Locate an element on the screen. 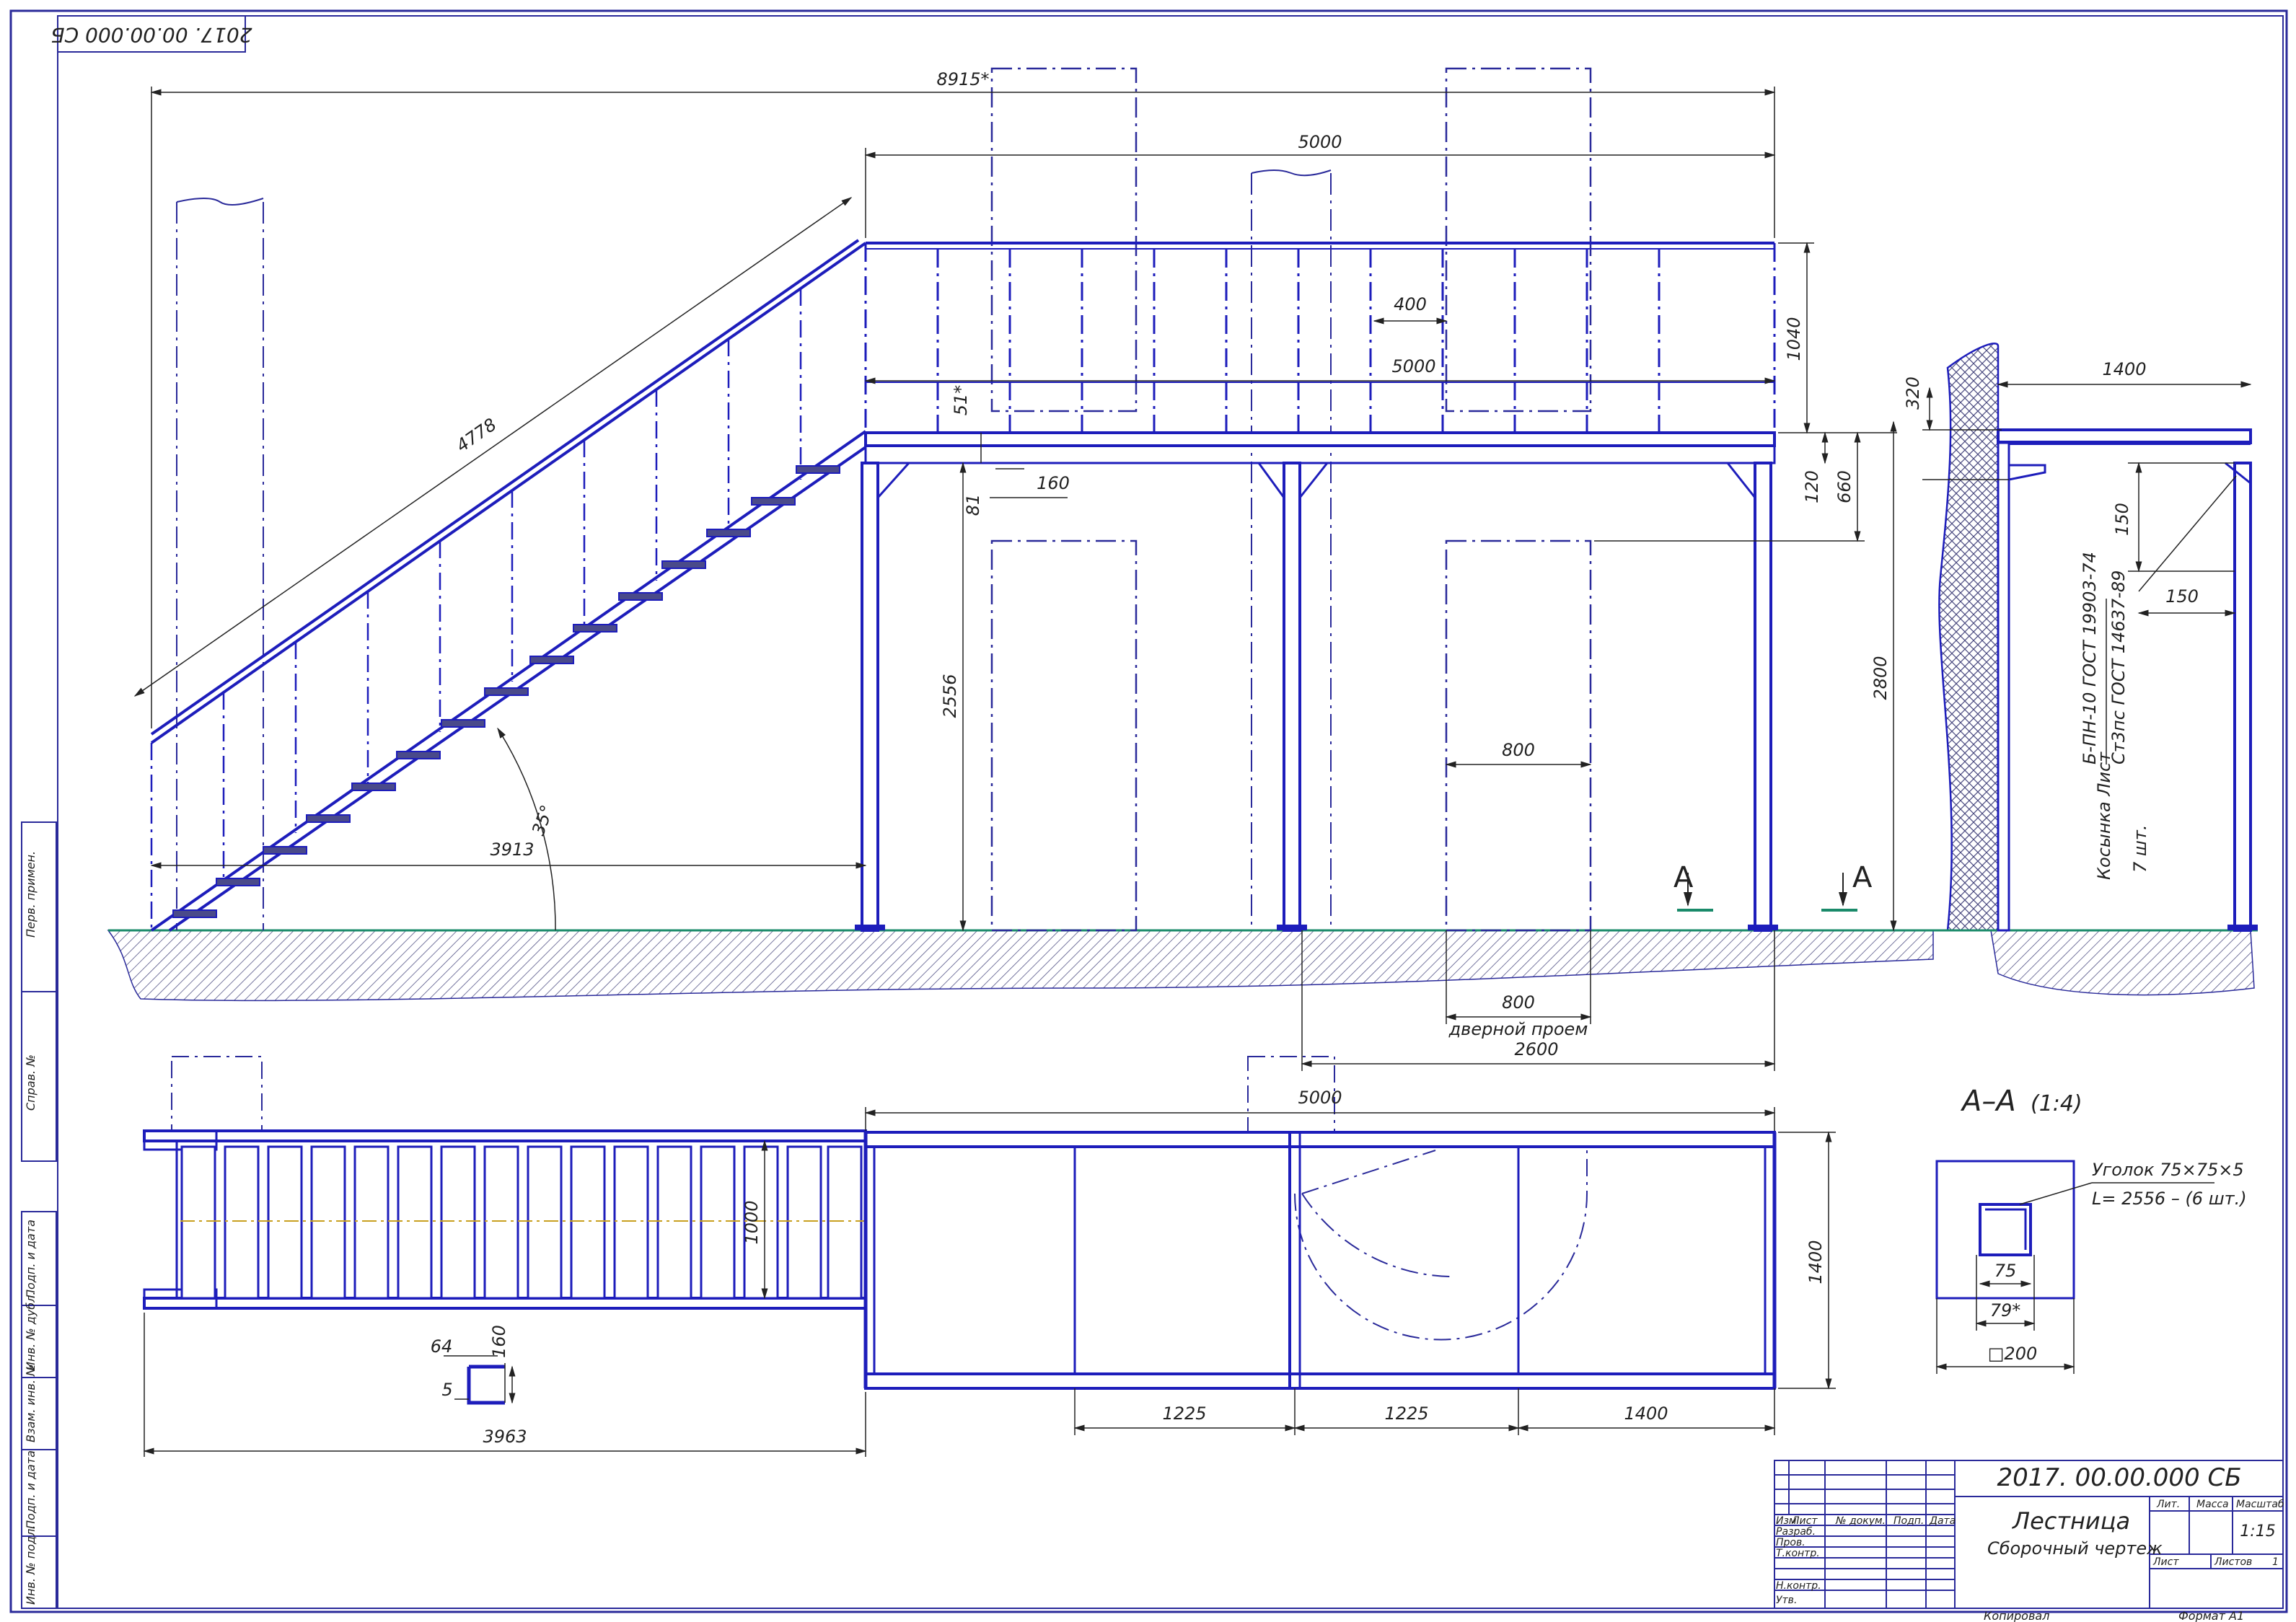 Image resolution: width=2296 pixels, height=1622 pixels. side-dim-320: 320 is located at coordinates (1913, 393).